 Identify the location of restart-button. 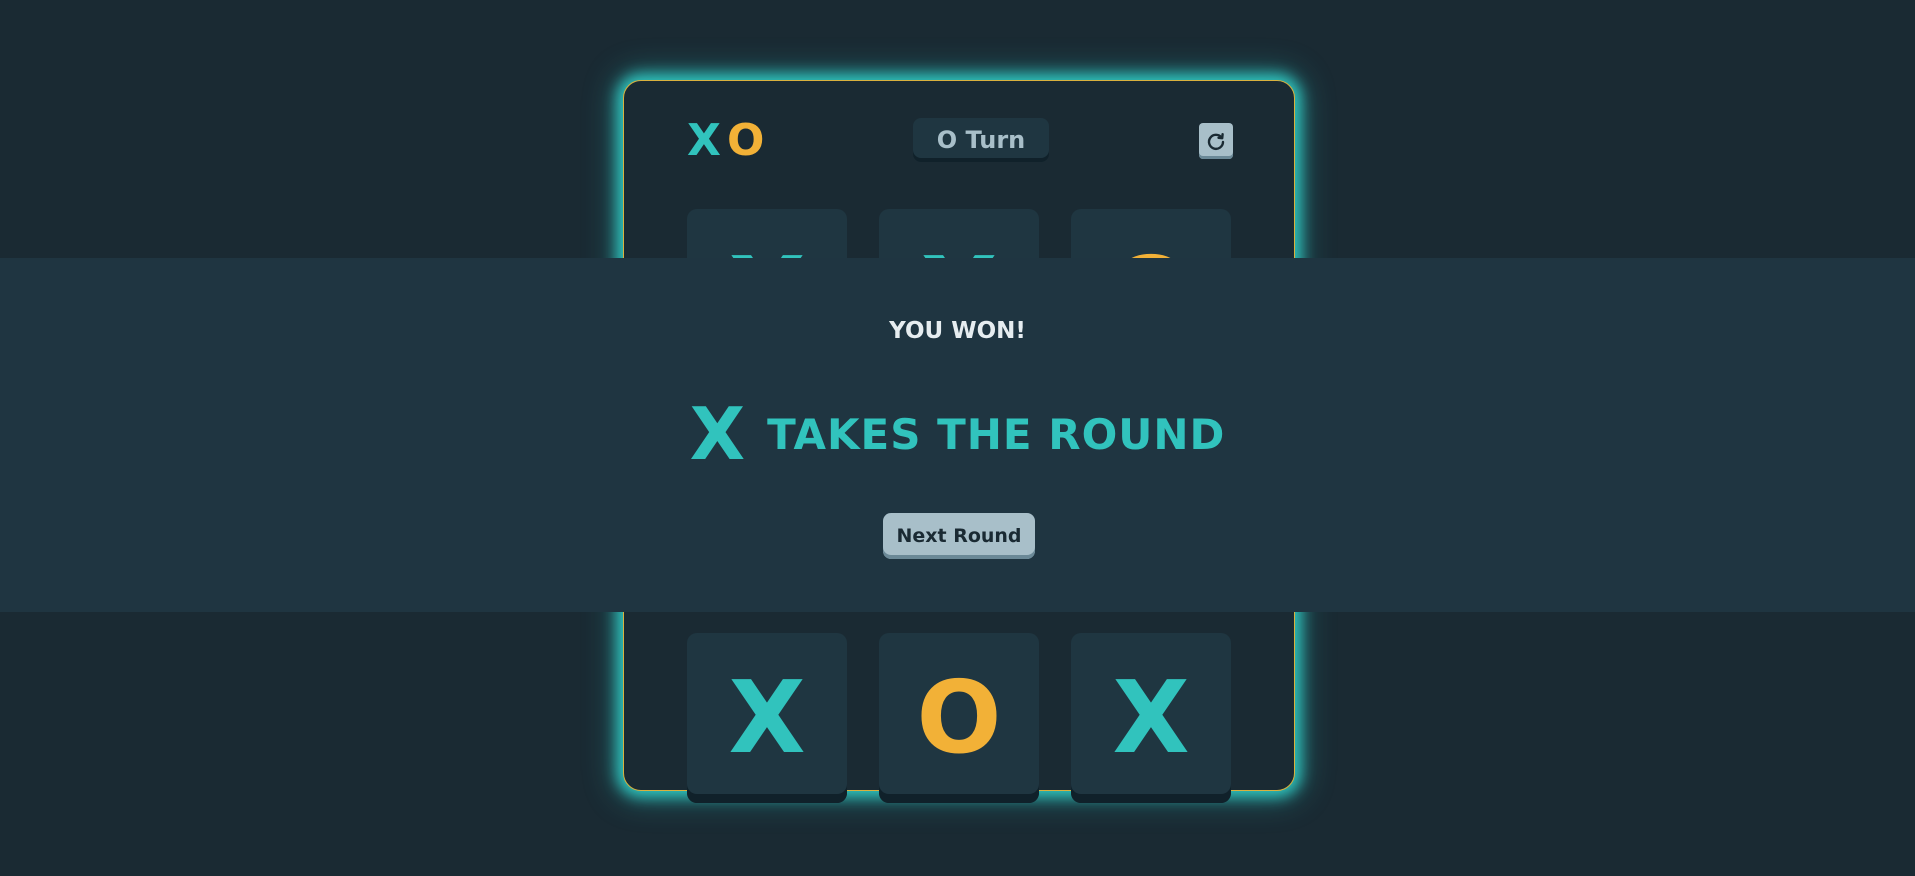
(1216, 141).